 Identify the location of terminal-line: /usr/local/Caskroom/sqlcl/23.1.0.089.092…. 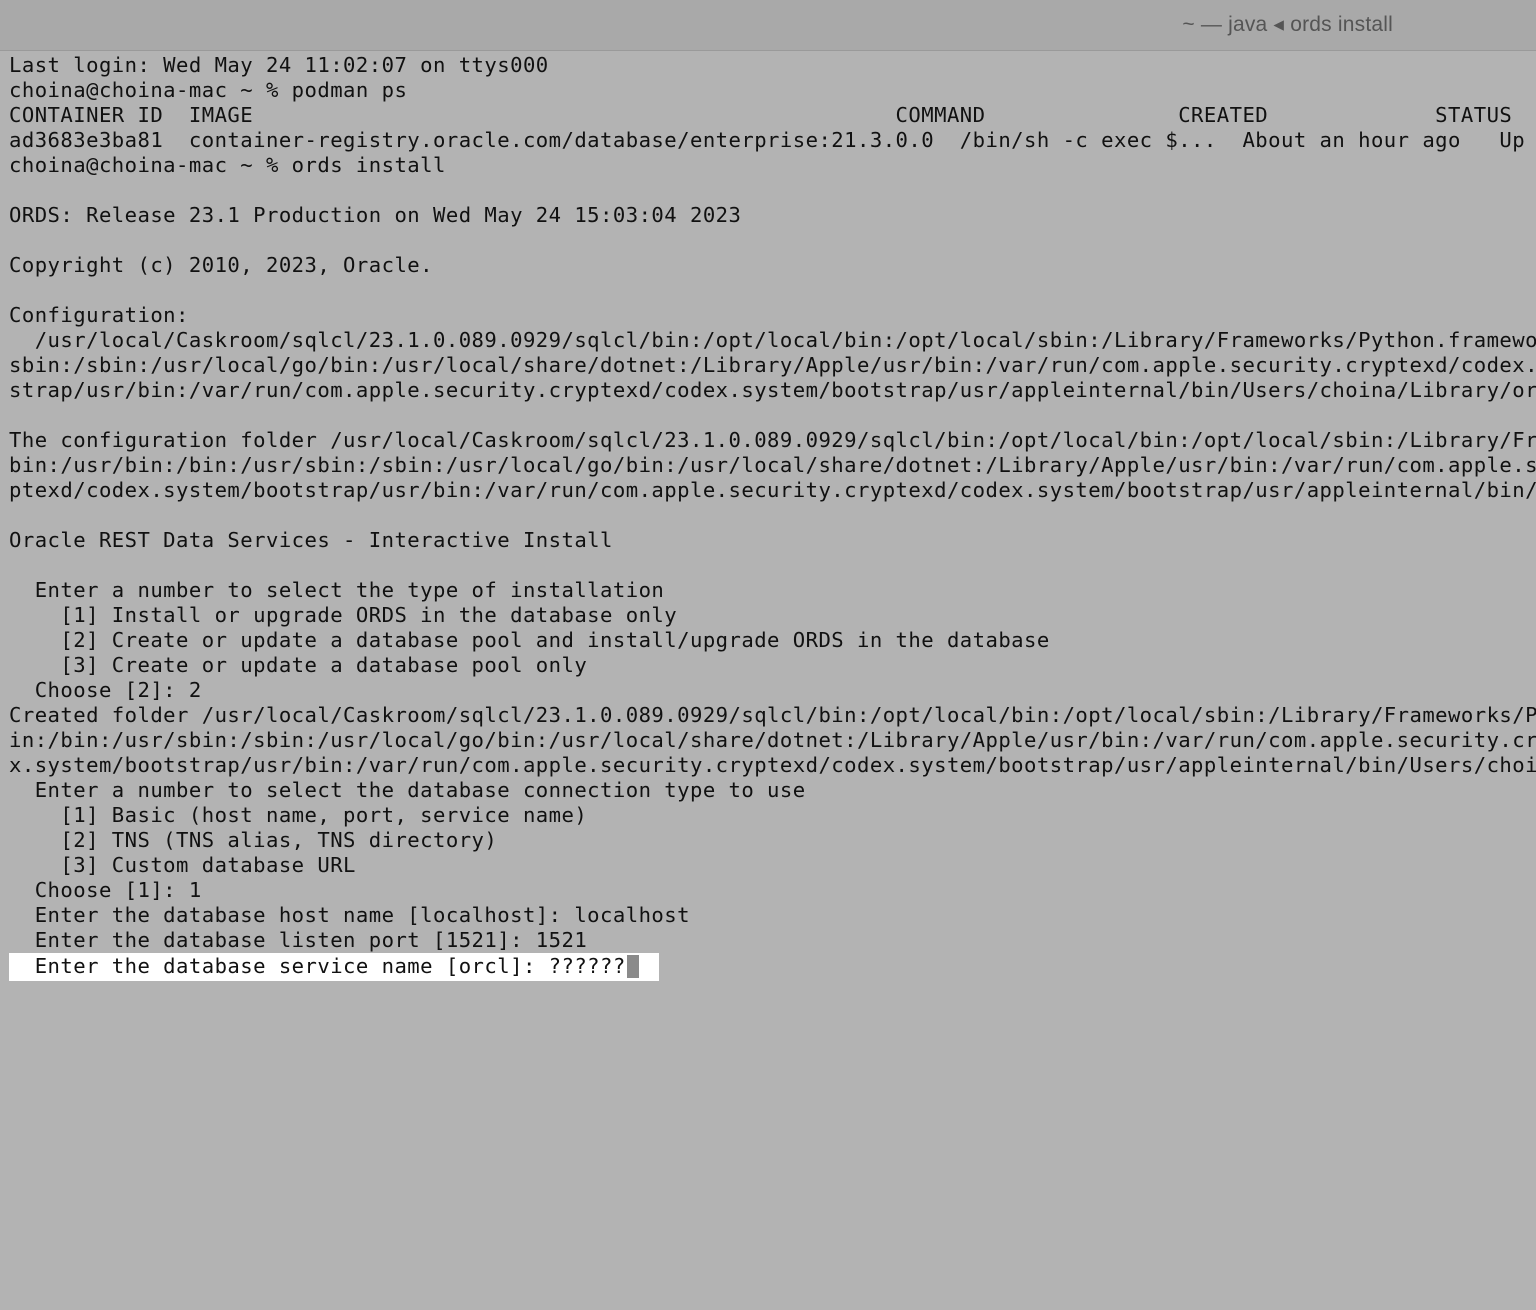
(772, 340).